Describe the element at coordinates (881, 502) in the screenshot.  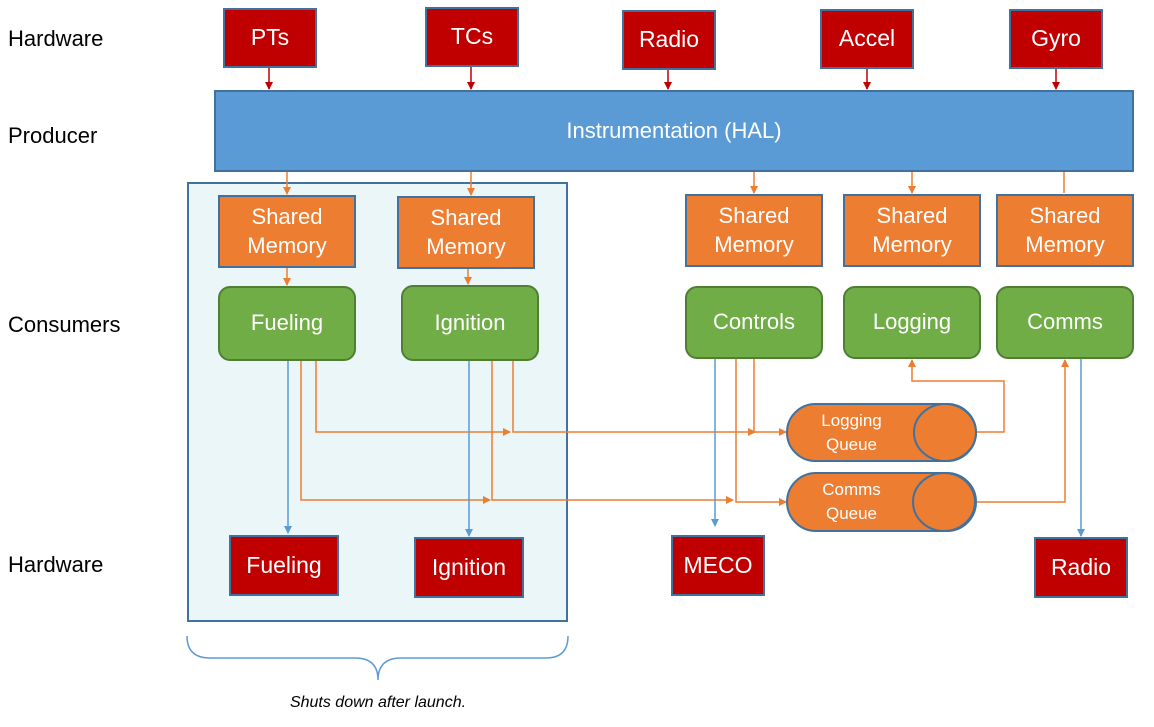
I see `comms-queue: Comms Queue` at that location.